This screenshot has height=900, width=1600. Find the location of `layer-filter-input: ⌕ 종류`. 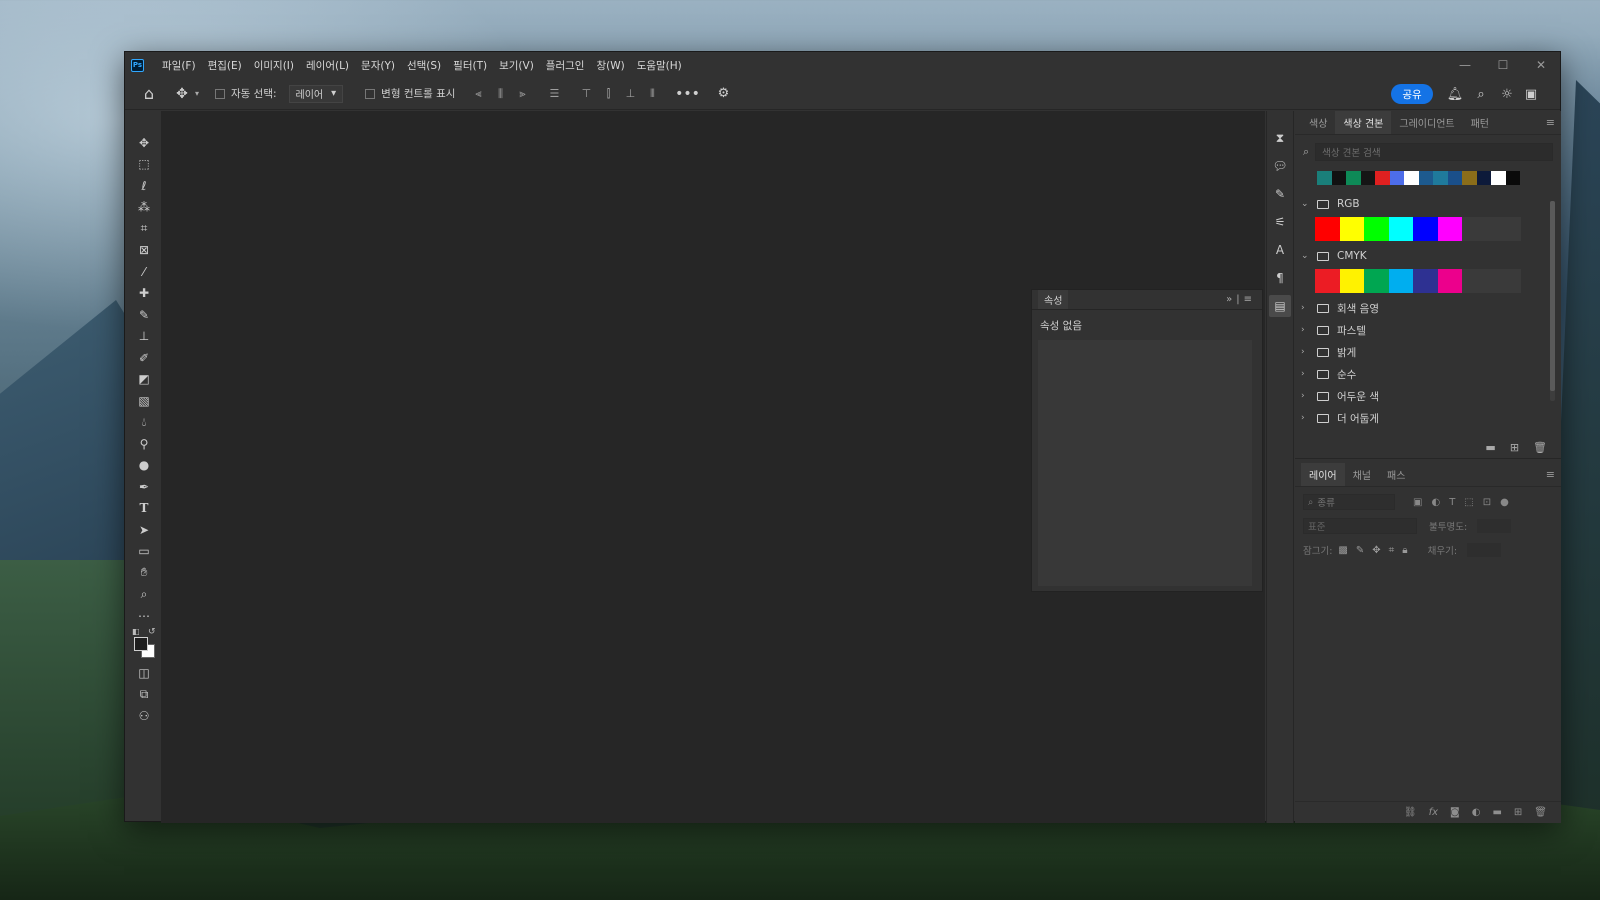

layer-filter-input: ⌕ 종류 is located at coordinates (1349, 502).